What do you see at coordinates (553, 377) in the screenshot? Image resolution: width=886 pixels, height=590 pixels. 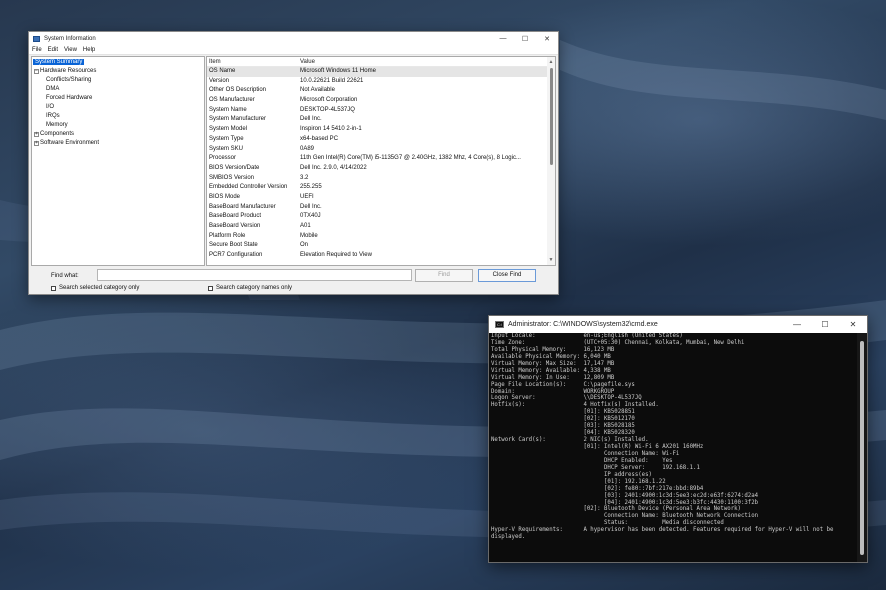 I see `console-line: Virtual Memory: In Use: 12,809 MB` at bounding box center [553, 377].